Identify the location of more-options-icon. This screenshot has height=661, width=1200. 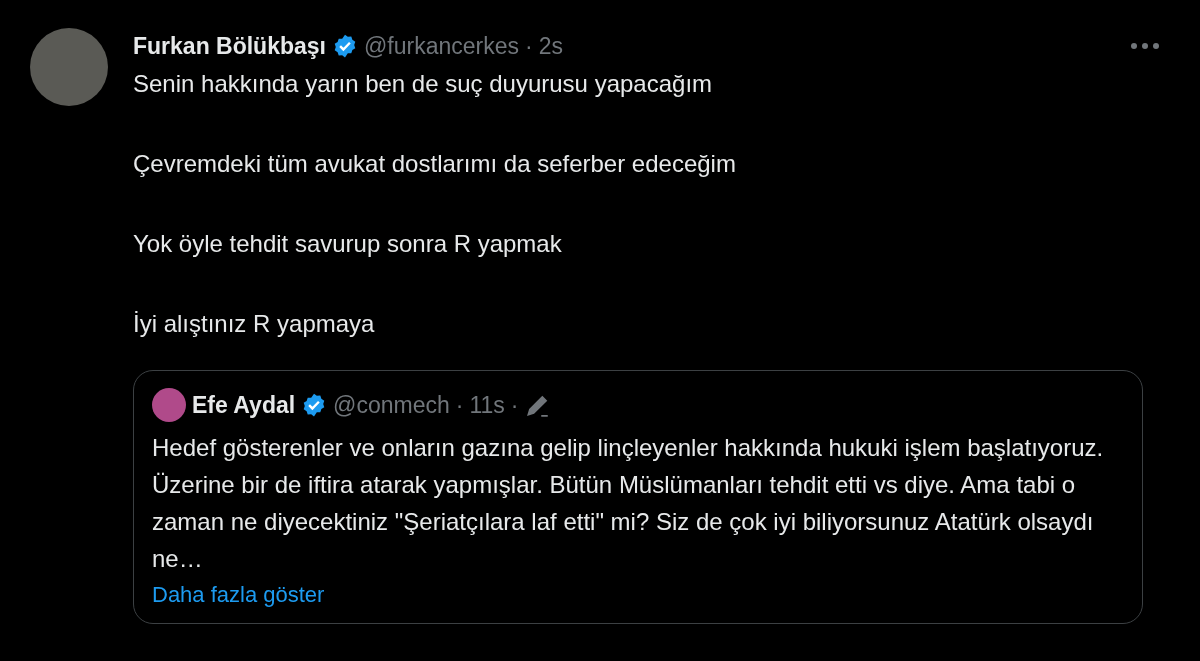
(1145, 46).